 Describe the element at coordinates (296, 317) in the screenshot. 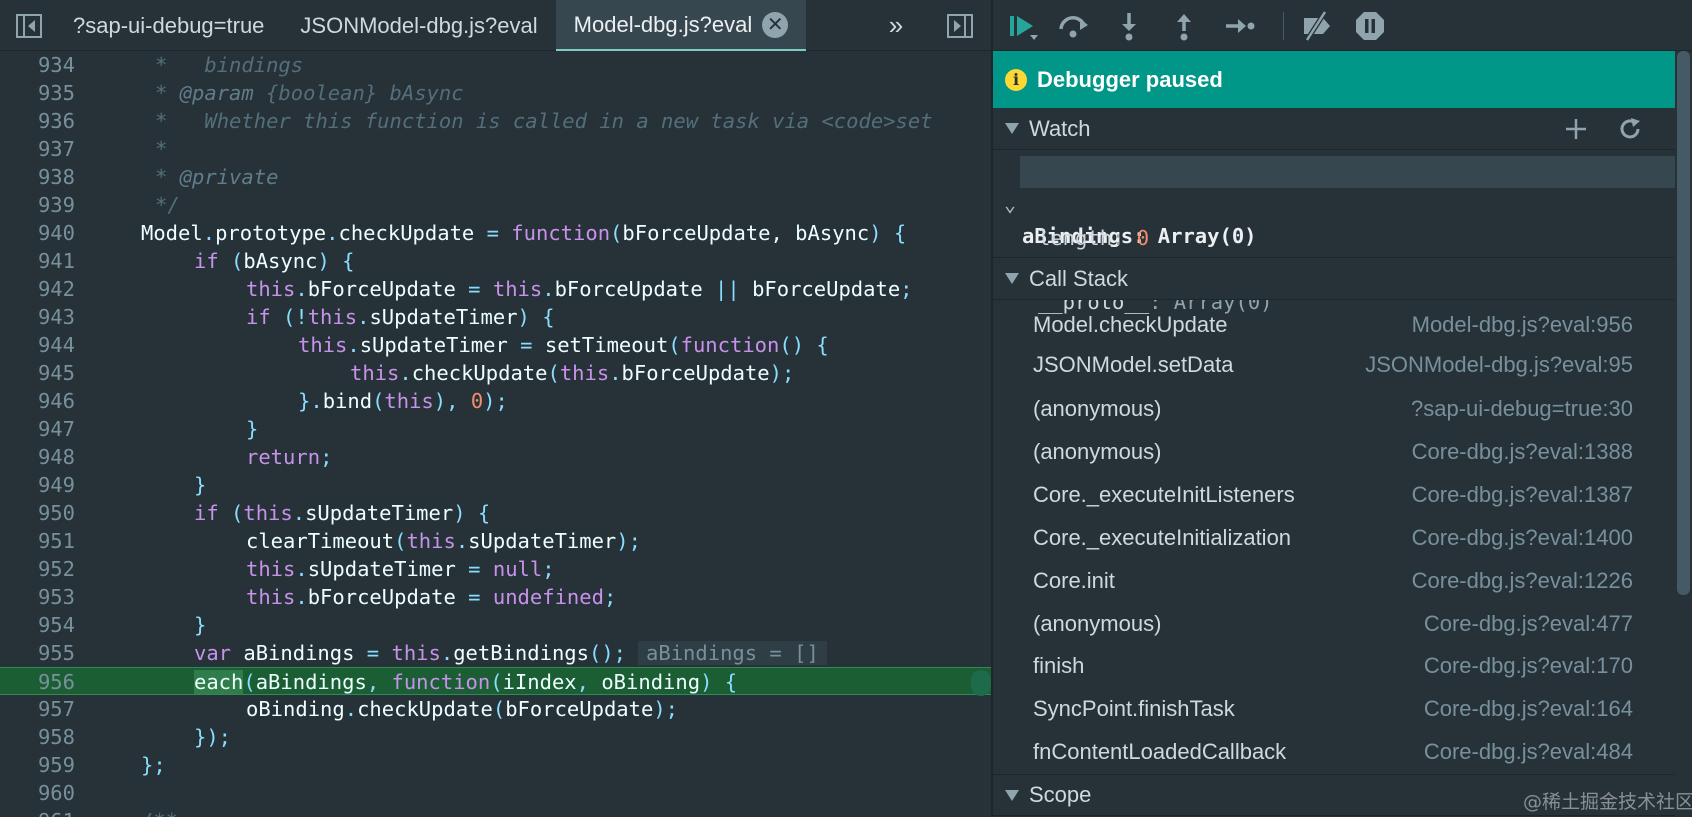

I see `code-line: 943 if (!this.sUpdateTimer) {` at that location.